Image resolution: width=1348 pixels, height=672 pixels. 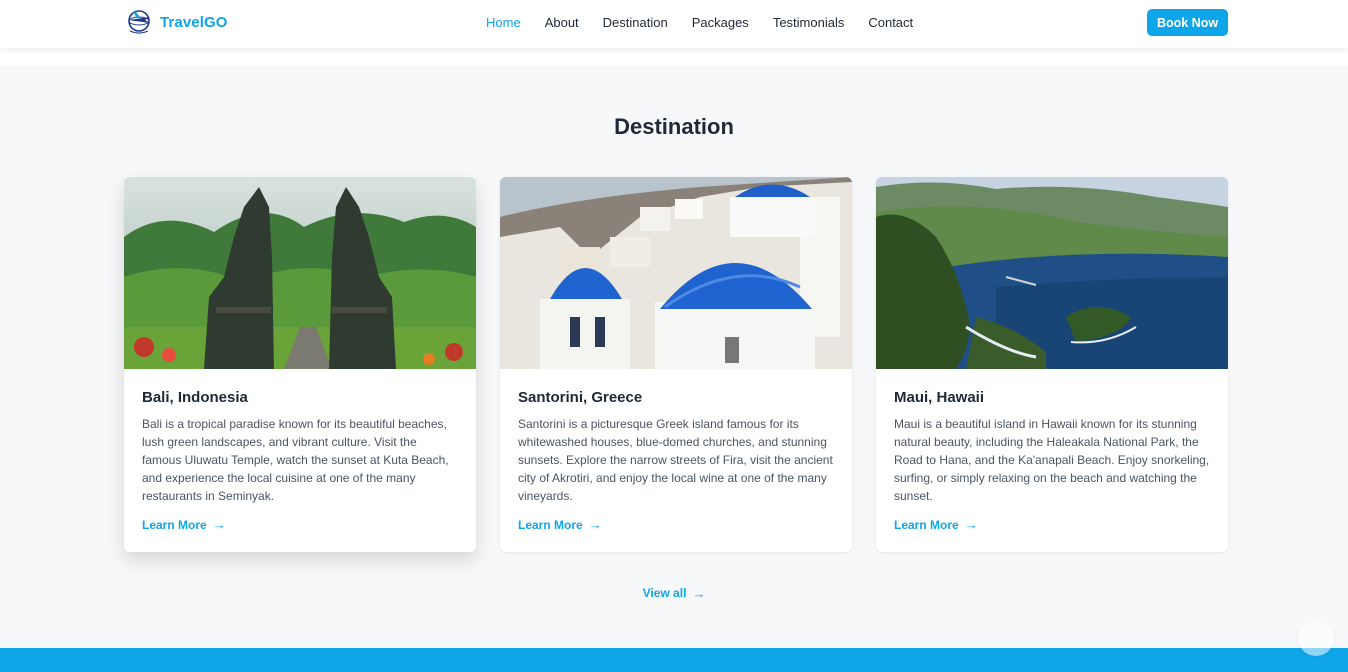 I want to click on brand: TravelGO, so click(x=176, y=22).